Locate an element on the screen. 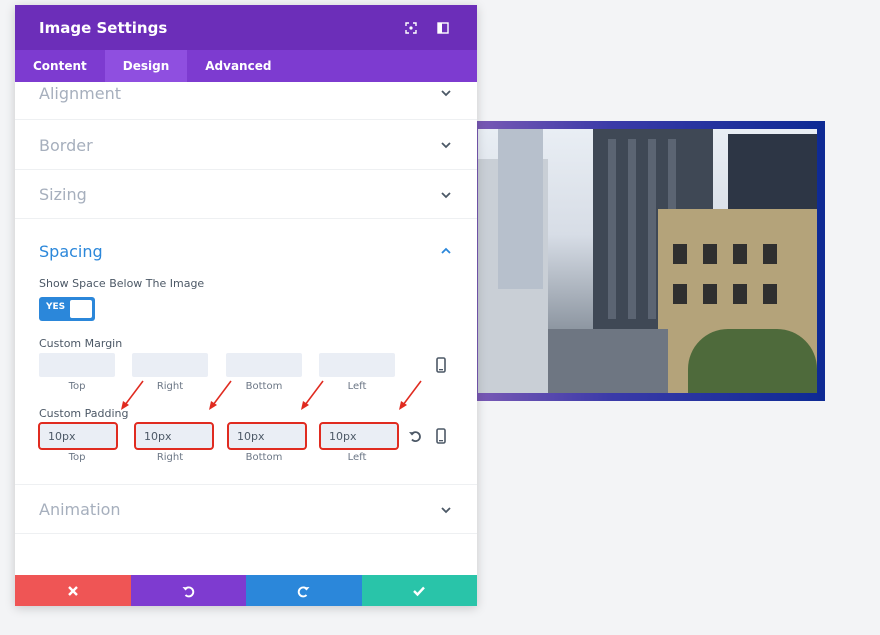 Image resolution: width=880 pixels, height=635 pixels. padding-bottom-label: Bottom is located at coordinates (264, 457).